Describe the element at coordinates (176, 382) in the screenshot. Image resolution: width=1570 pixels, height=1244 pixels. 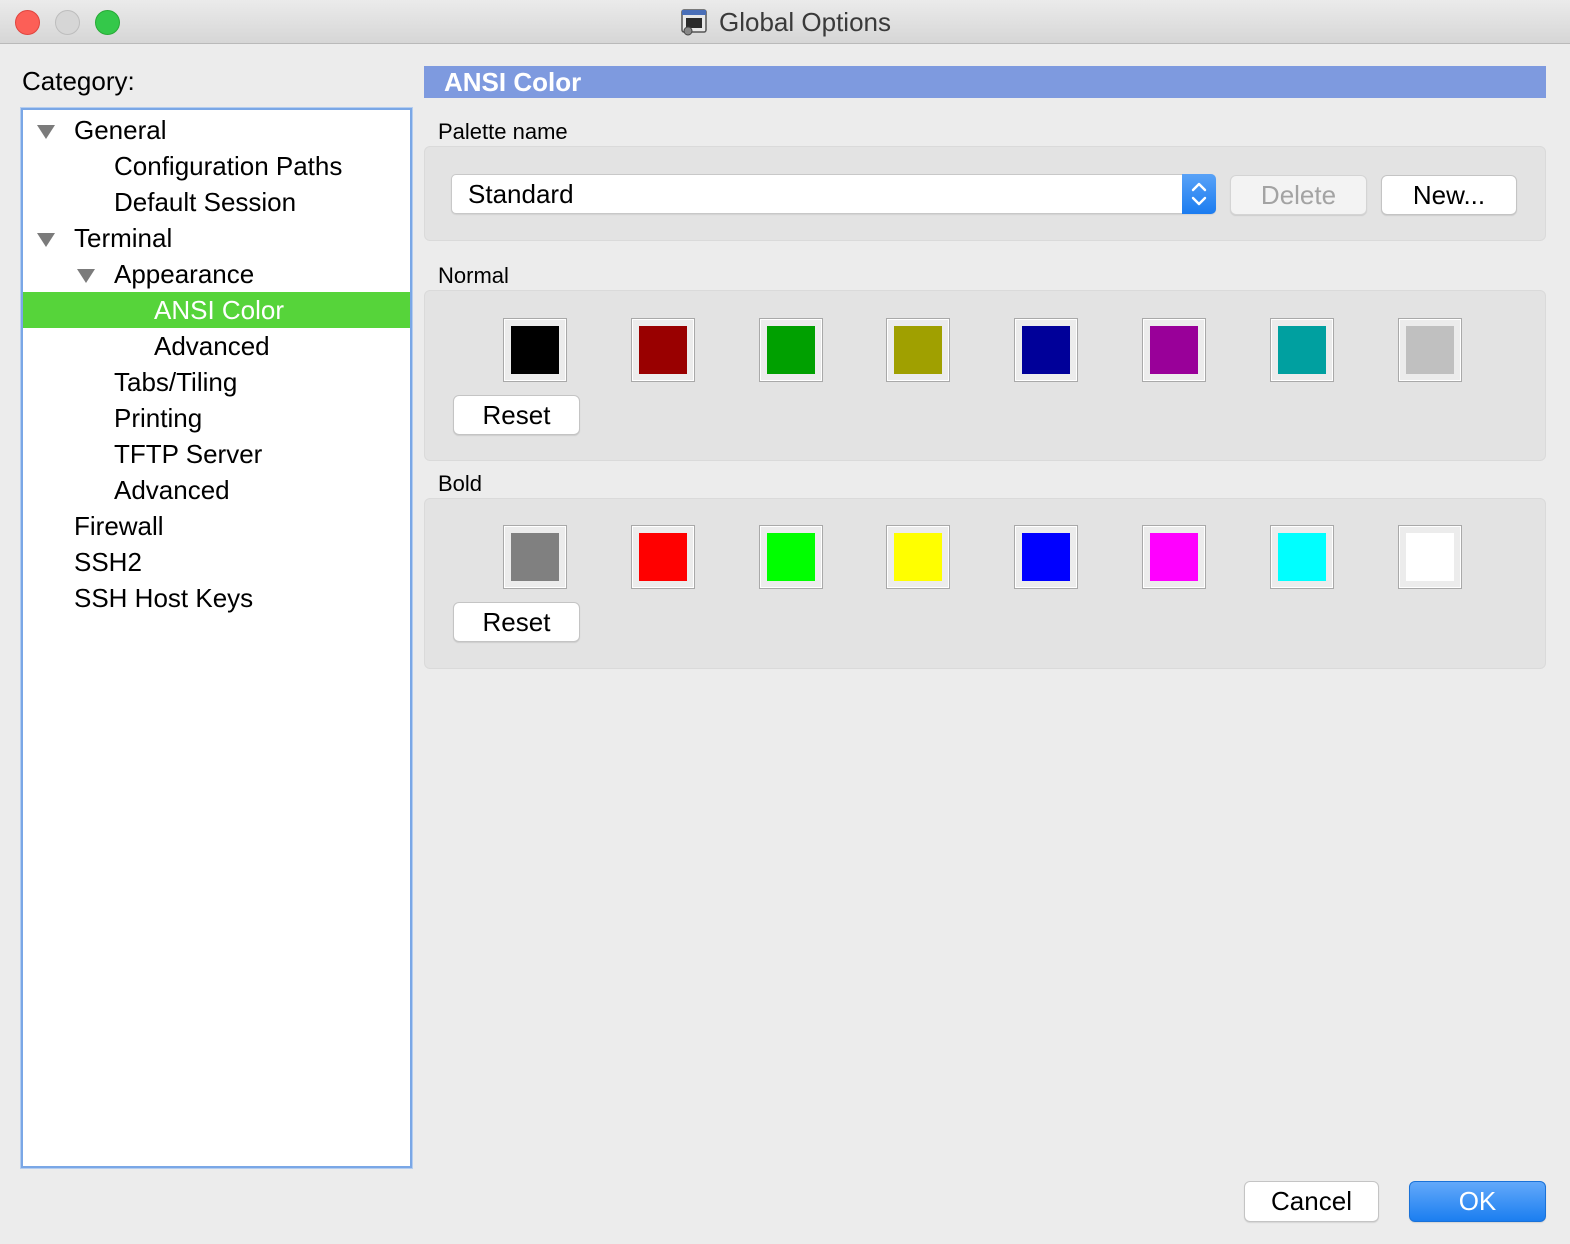
I see `tree-item-label: Tabs/Tiling` at that location.